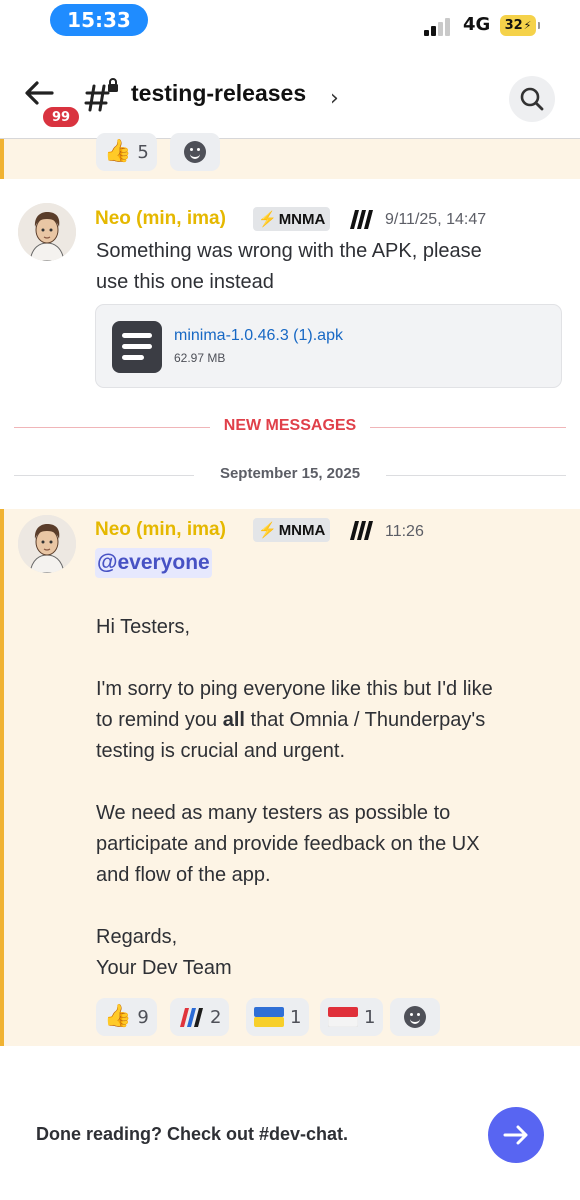 This screenshot has width=580, height=1200. Describe the element at coordinates (143, 152) in the screenshot. I see `reaction-count: 5` at that location.